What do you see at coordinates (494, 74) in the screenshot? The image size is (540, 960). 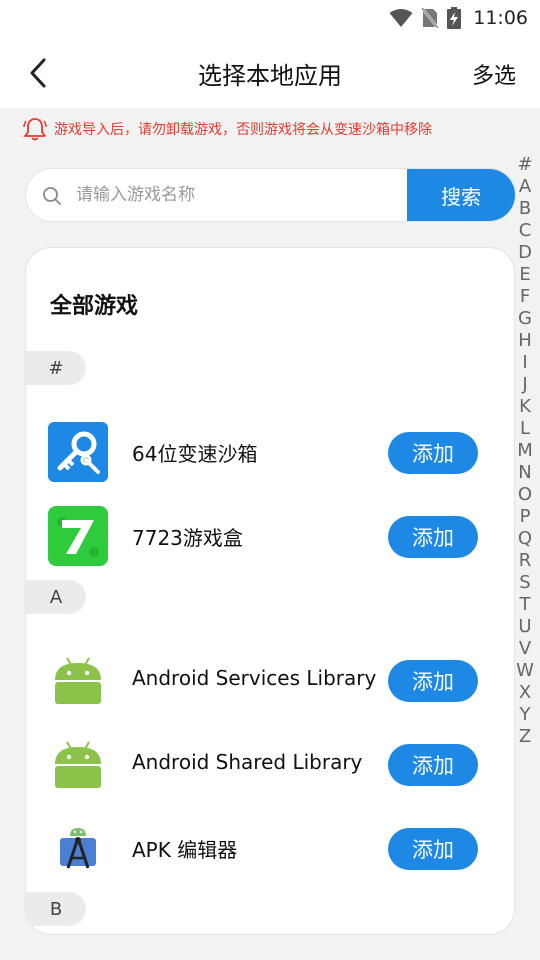 I see `multi-select-button: 多选` at bounding box center [494, 74].